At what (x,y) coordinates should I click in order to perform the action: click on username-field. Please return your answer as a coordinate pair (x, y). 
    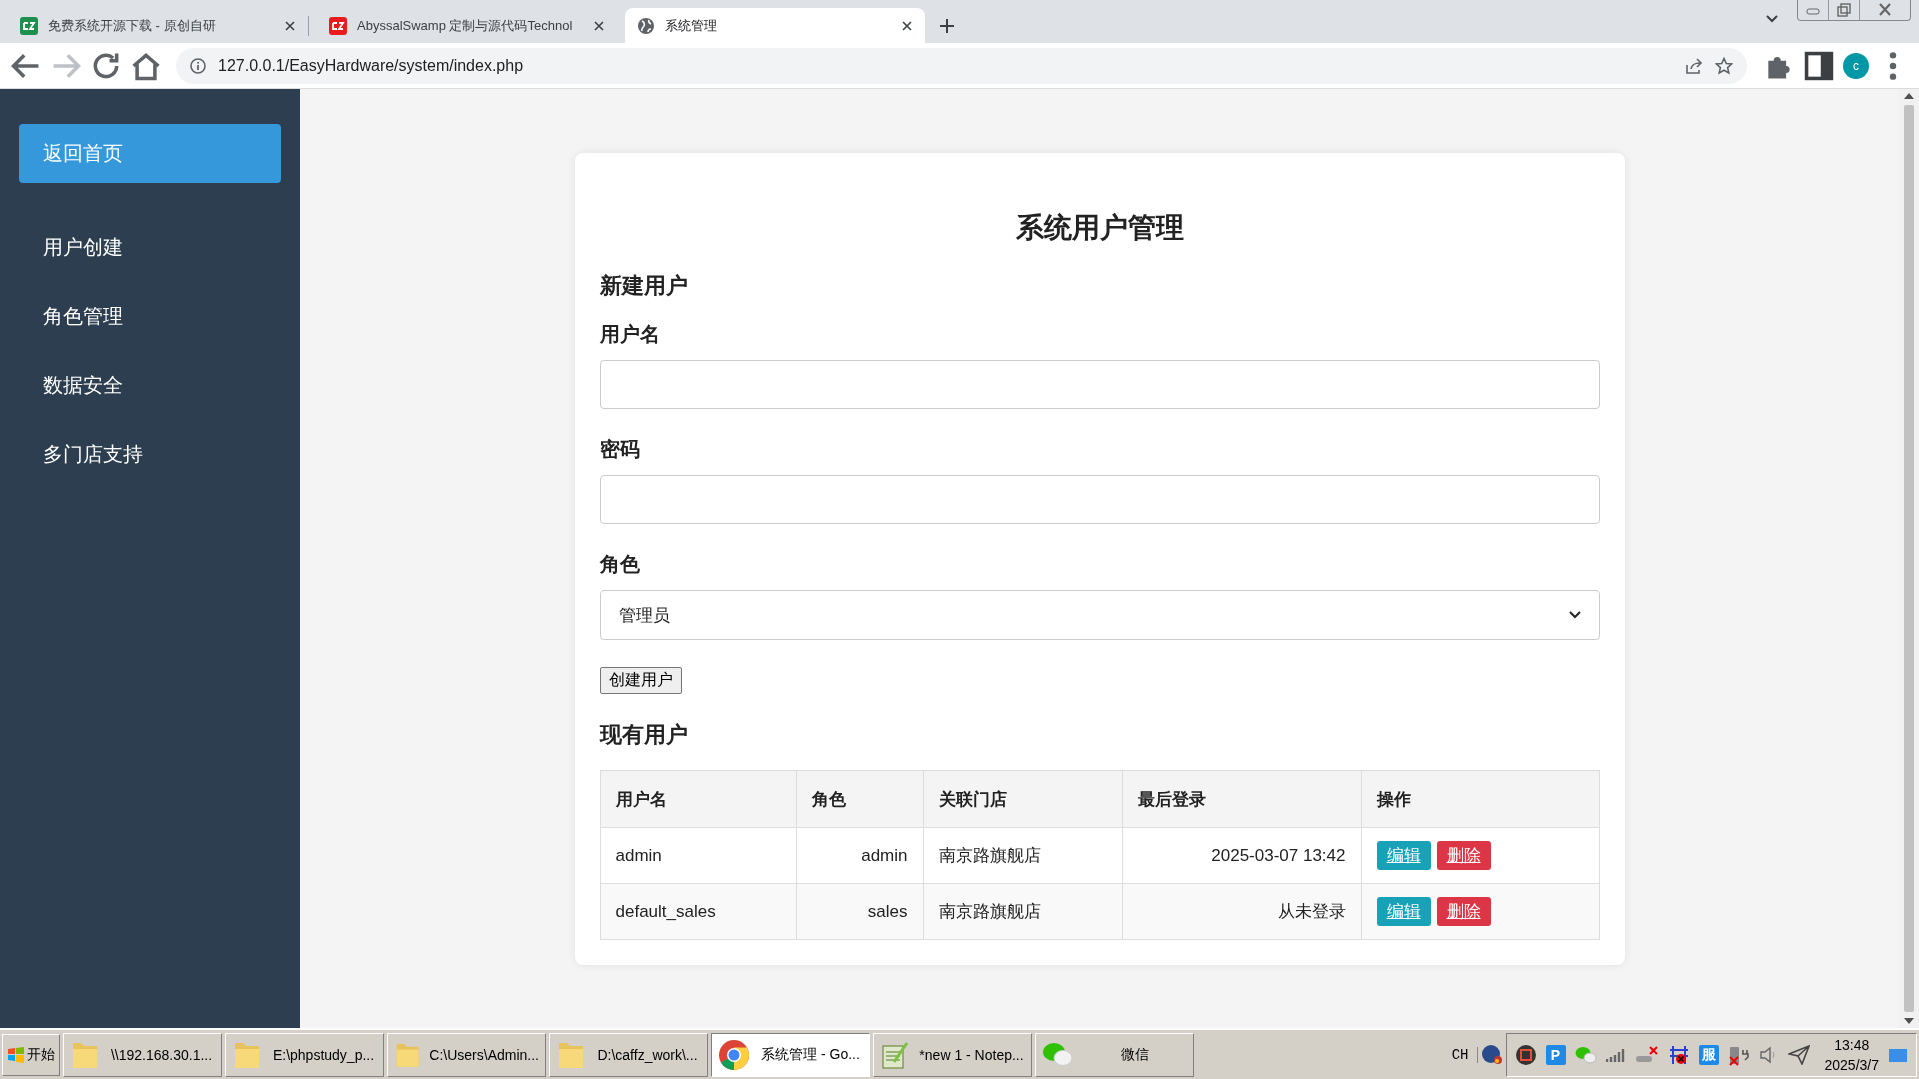
    Looking at the image, I should click on (1099, 384).